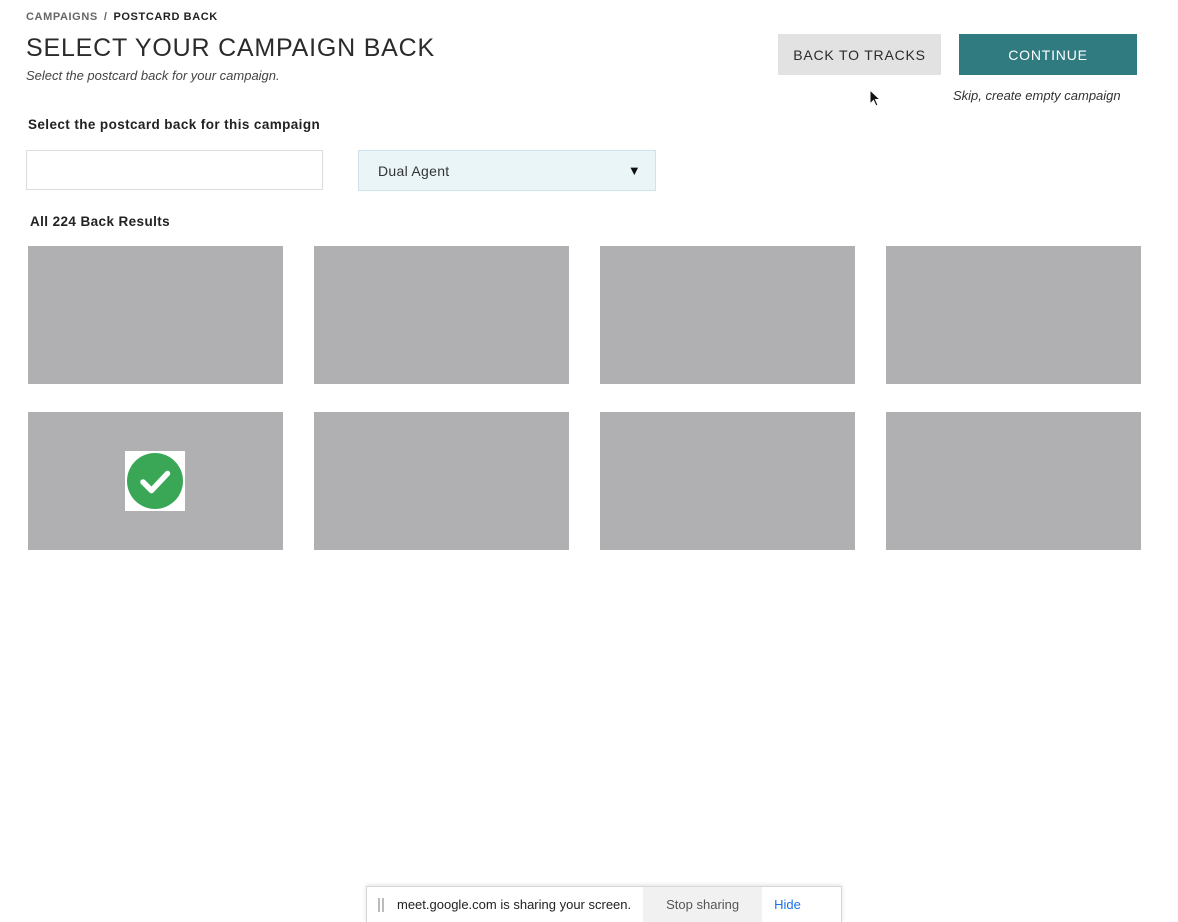  I want to click on page-title: SELECT YOUR CAMPAIGN BACK, so click(230, 48).